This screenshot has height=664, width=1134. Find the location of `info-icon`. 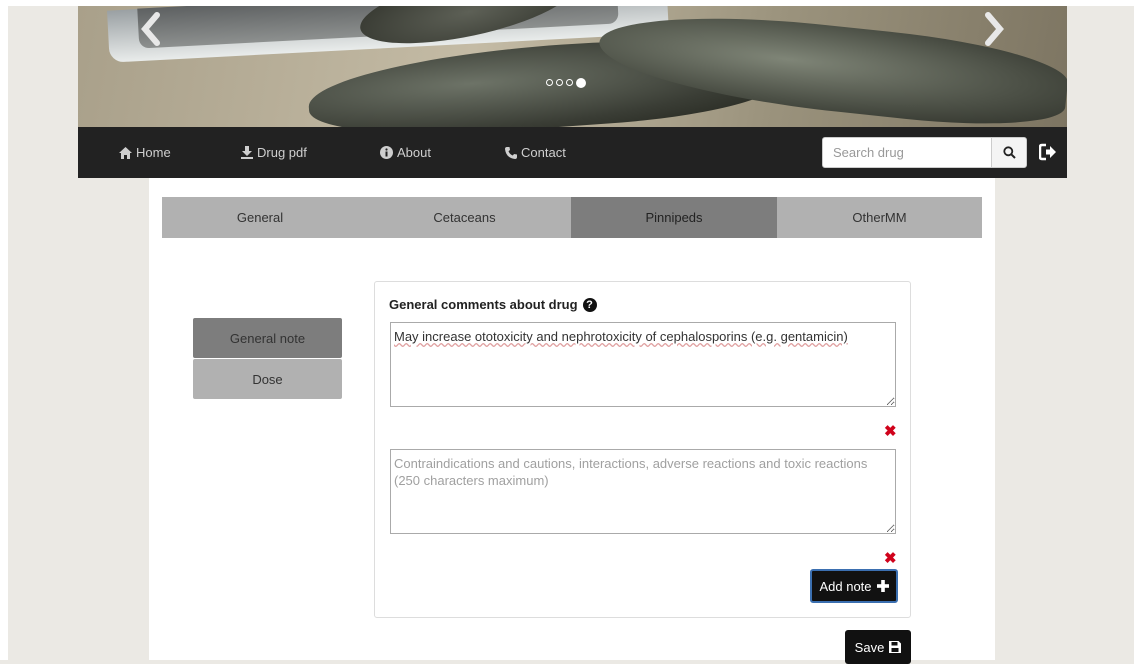

info-icon is located at coordinates (386, 152).